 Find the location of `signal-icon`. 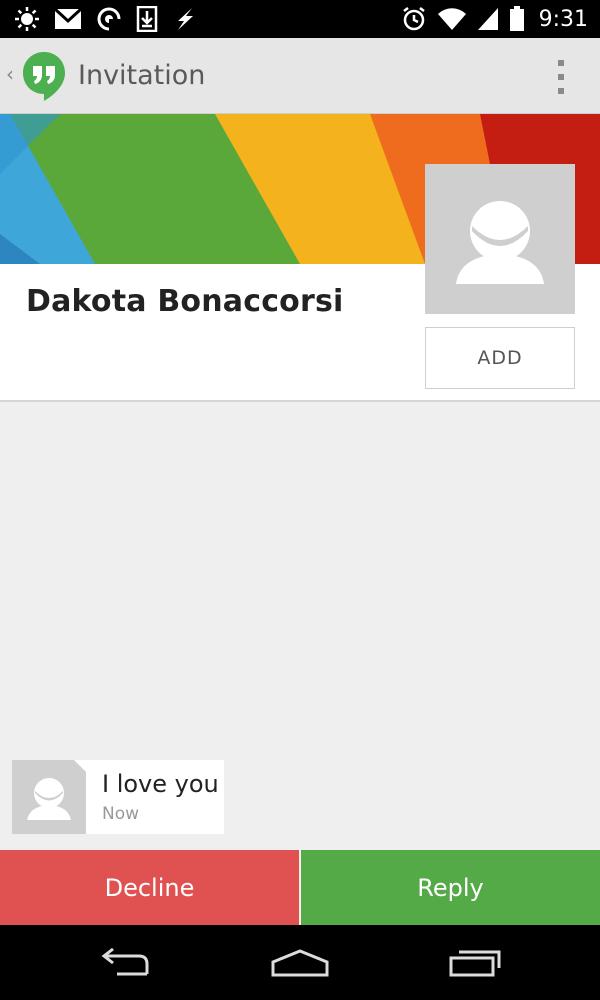

signal-icon is located at coordinates (488, 19).